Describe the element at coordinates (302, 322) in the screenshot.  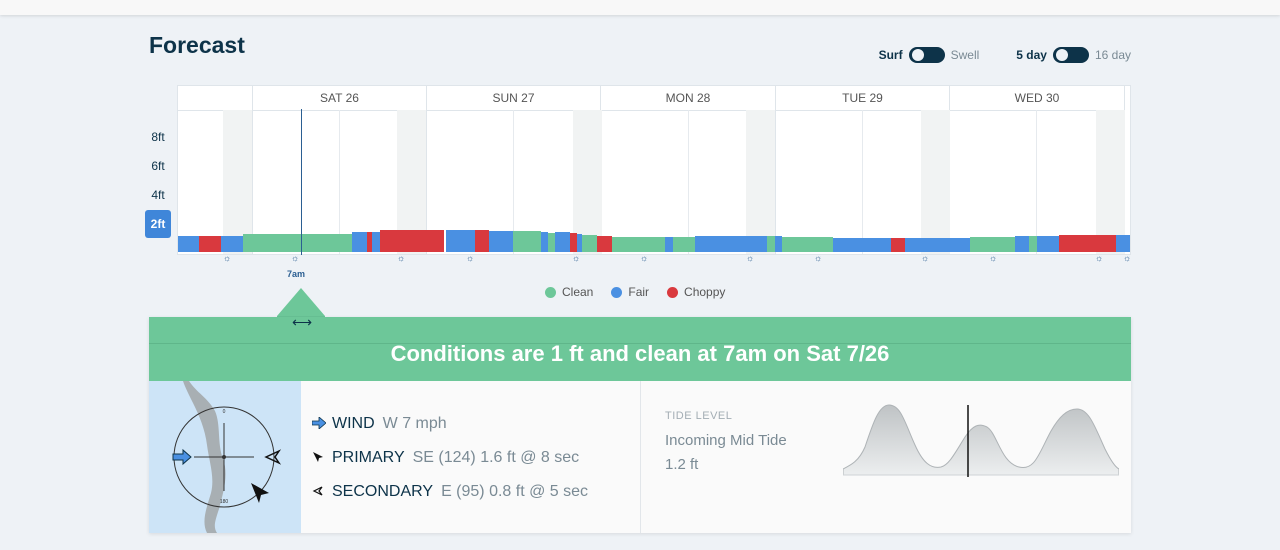
I see `drag-arrows-icon: ⟷` at that location.